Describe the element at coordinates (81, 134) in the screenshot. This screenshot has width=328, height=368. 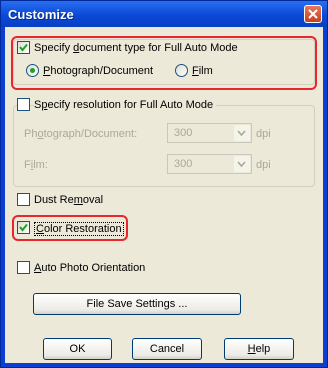
I see `photo-resolution-label: Photograph/Document:` at that location.